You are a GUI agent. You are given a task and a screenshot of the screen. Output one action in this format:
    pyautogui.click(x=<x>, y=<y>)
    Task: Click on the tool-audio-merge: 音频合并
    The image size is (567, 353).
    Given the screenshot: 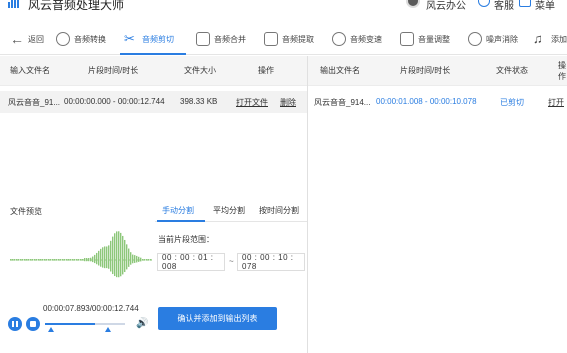 What is the action you would take?
    pyautogui.click(x=221, y=39)
    